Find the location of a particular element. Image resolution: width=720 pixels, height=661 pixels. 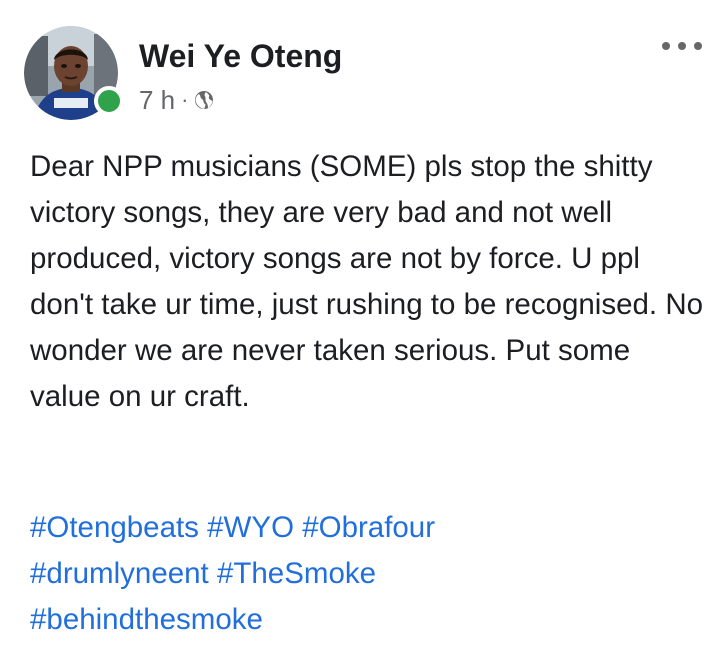

more-options-button is located at coordinates (682, 46).